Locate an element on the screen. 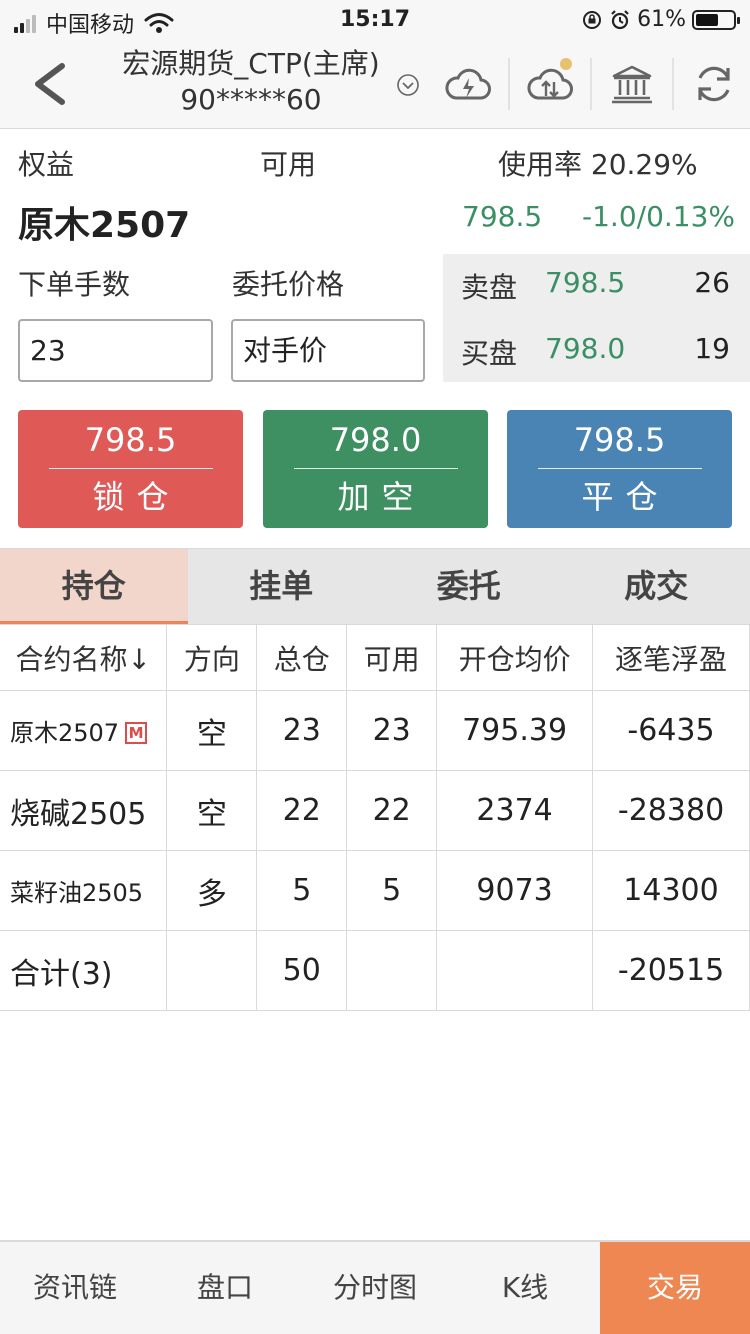 Image resolution: width=750 pixels, height=1334 pixels. table-header-row: 合约名称↓ 方向 总仓 可用 开仓均价 逐笔浮盈 is located at coordinates (375, 657).